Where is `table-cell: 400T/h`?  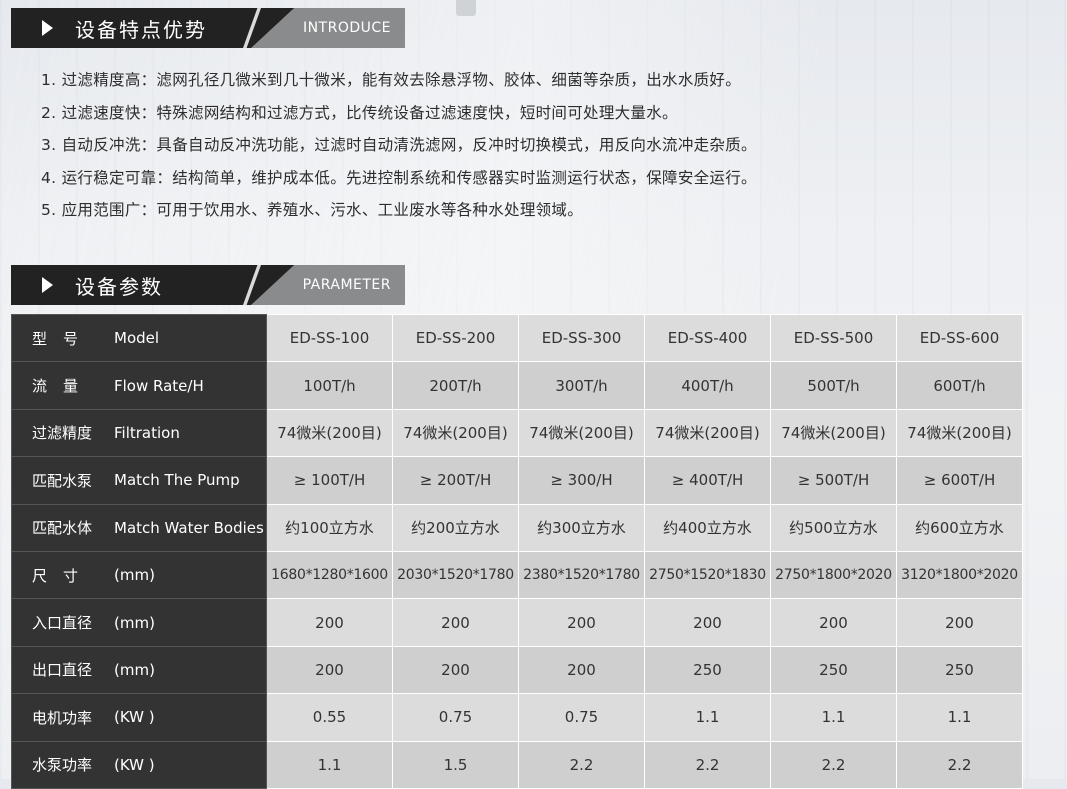
table-cell: 400T/h is located at coordinates (707, 385).